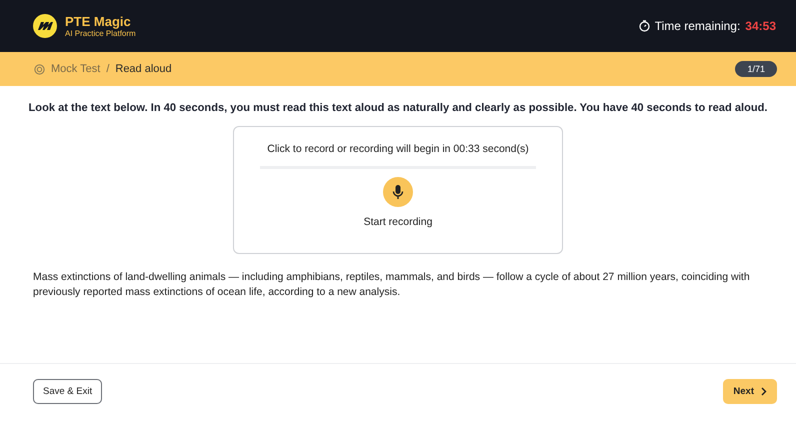 The width and height of the screenshot is (796, 422). What do you see at coordinates (750, 391) in the screenshot?
I see `next-button: Next` at bounding box center [750, 391].